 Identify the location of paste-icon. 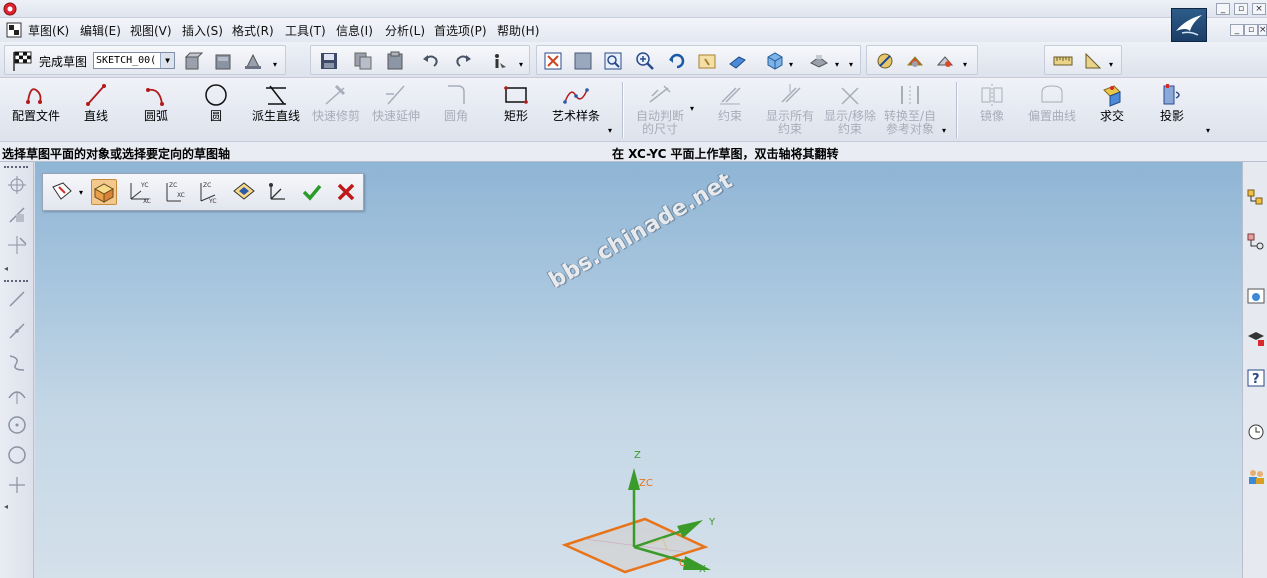
(395, 61).